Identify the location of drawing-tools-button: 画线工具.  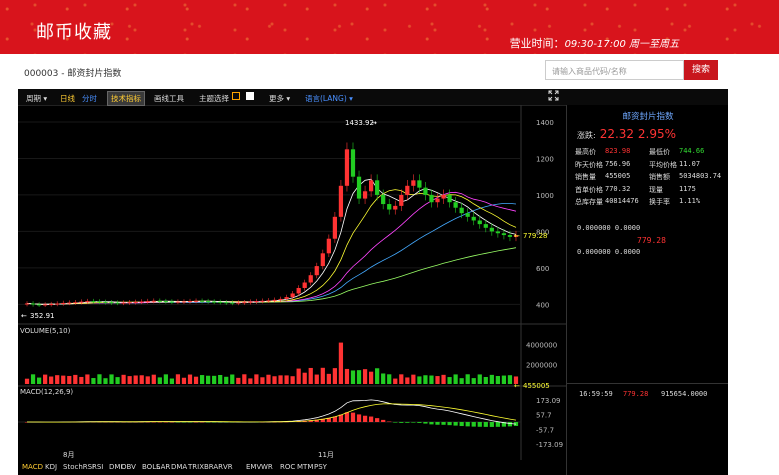
(169, 98).